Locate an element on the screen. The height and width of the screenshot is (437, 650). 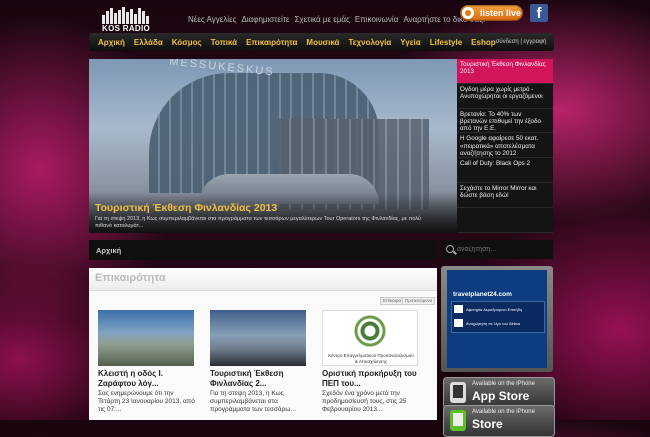
facebook-icon: f is located at coordinates (539, 13).